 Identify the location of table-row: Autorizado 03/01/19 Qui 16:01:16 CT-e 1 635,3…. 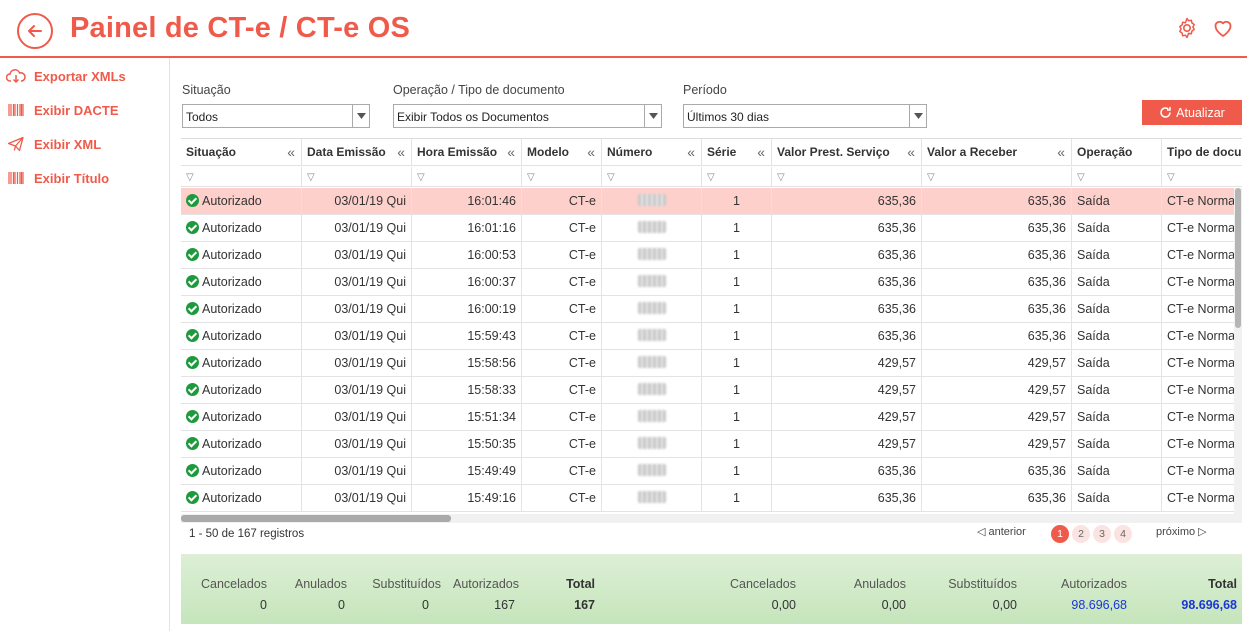
(711, 228).